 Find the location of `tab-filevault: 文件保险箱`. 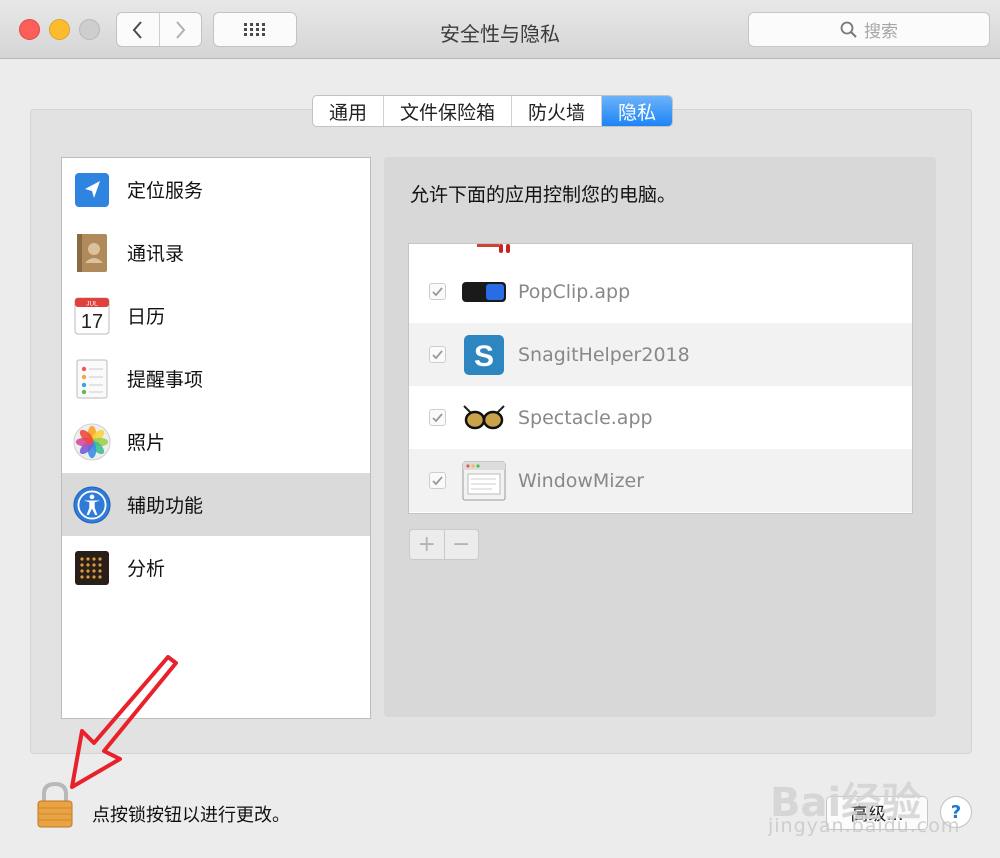

tab-filevault: 文件保险箱 is located at coordinates (447, 111).